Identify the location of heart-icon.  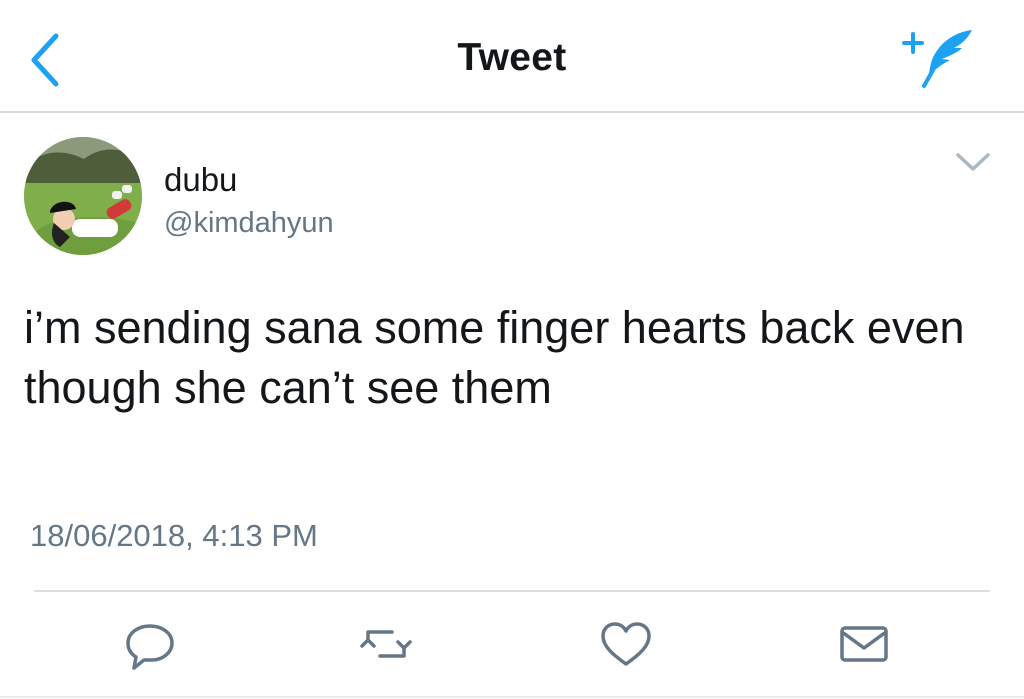
(626, 644).